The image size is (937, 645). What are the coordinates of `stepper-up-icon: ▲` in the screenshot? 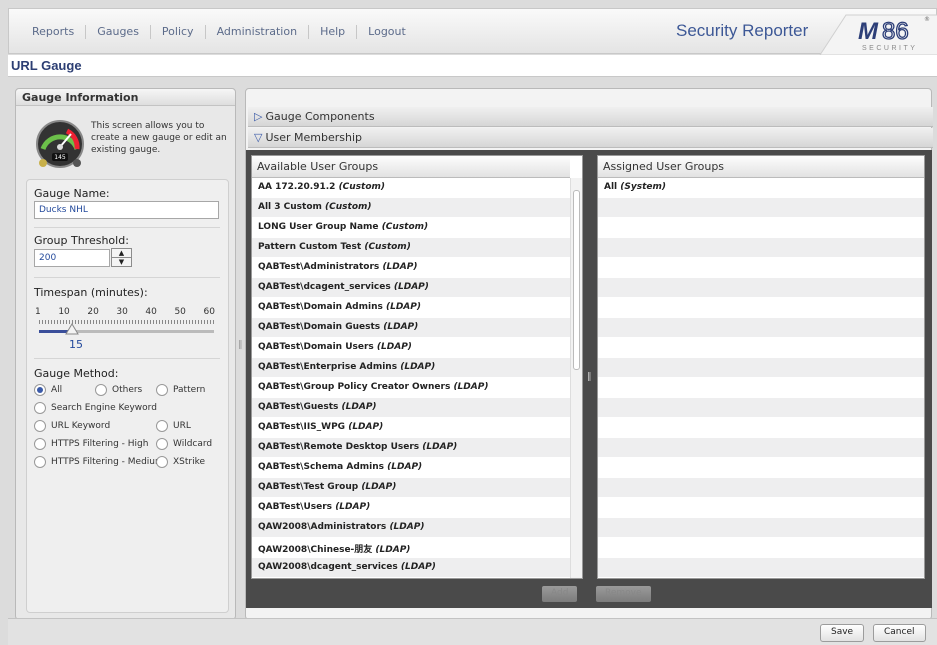 It's located at (121, 253).